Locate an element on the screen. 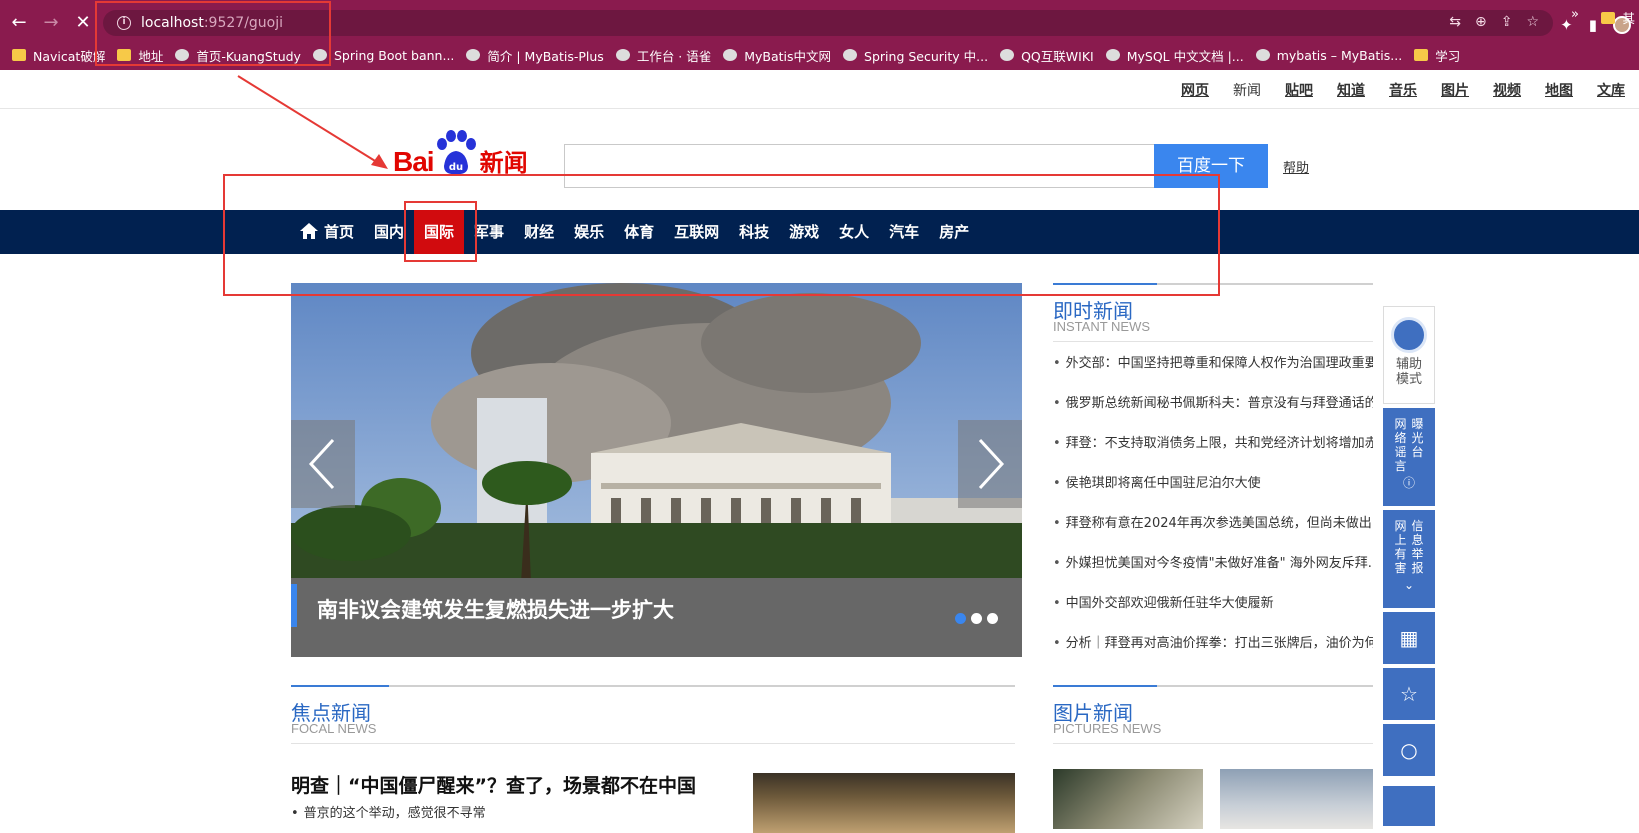  channel-label: 体育 is located at coordinates (639, 232).